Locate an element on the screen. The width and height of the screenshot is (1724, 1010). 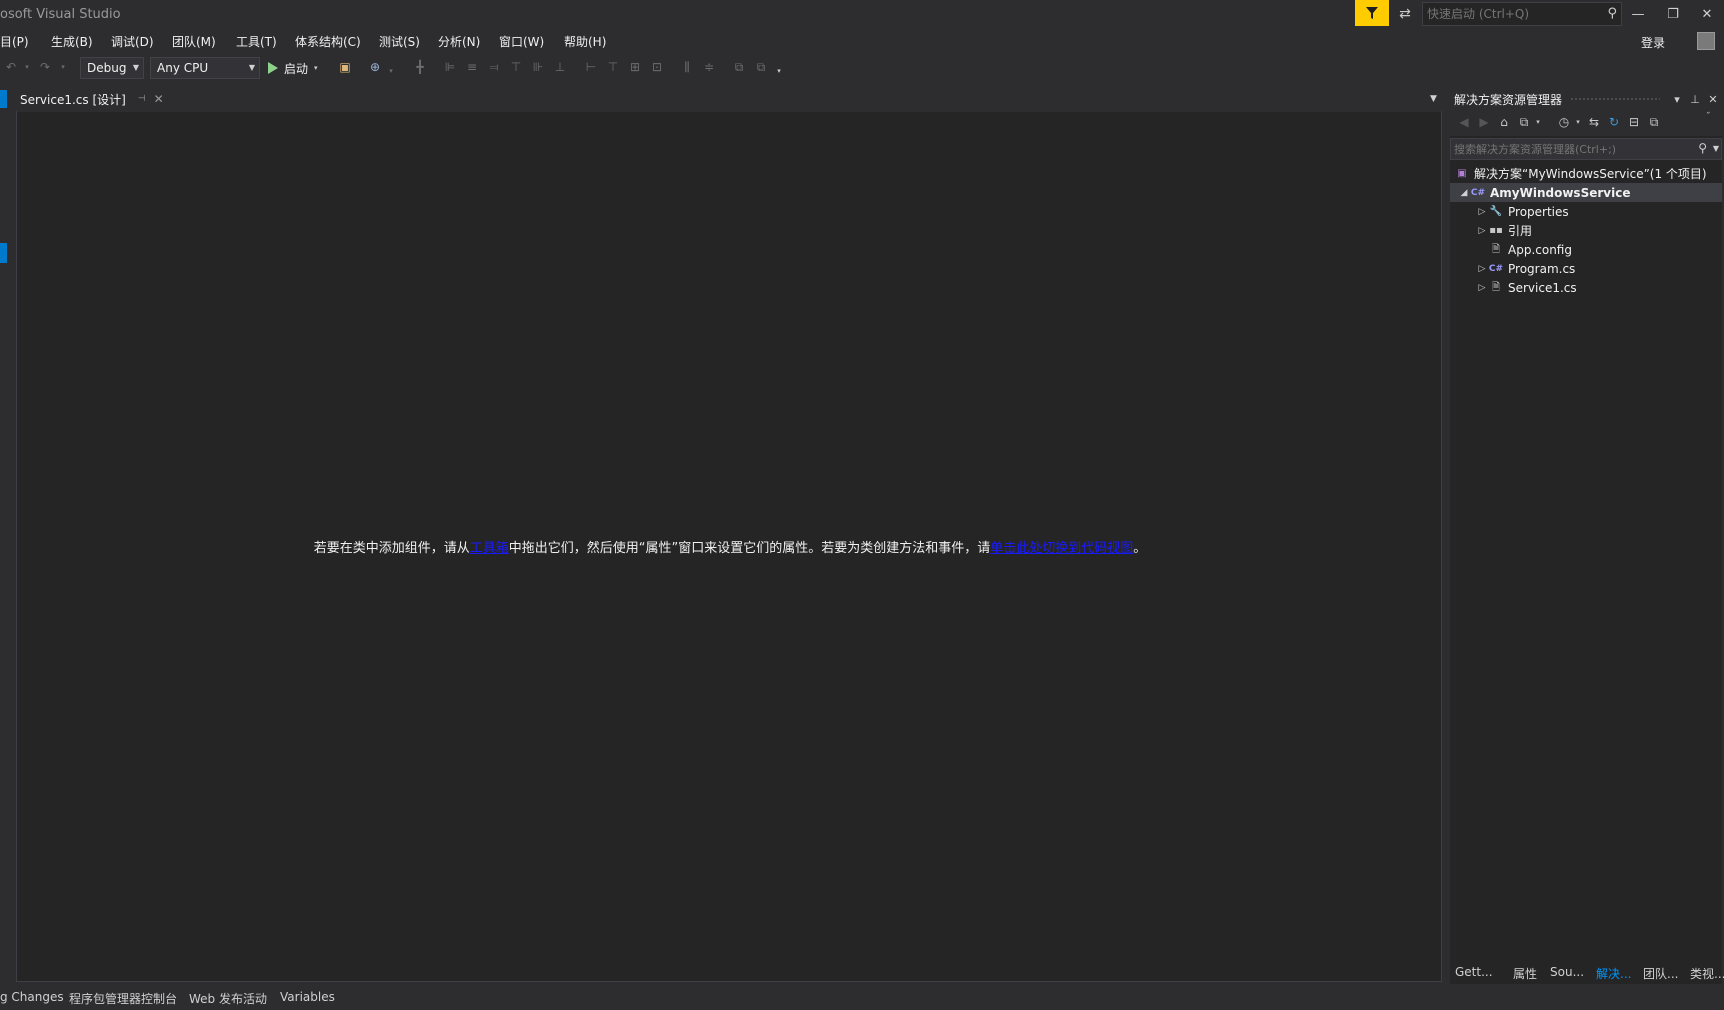
bring-to-front-icon: ⧉ is located at coordinates (739, 67).